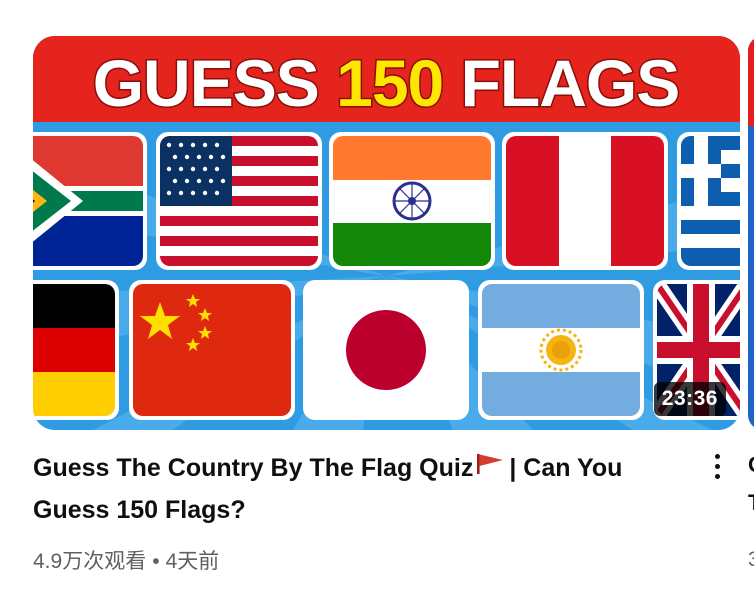 This screenshot has height=600, width=754. I want to click on flag-argentina, so click(561, 350).